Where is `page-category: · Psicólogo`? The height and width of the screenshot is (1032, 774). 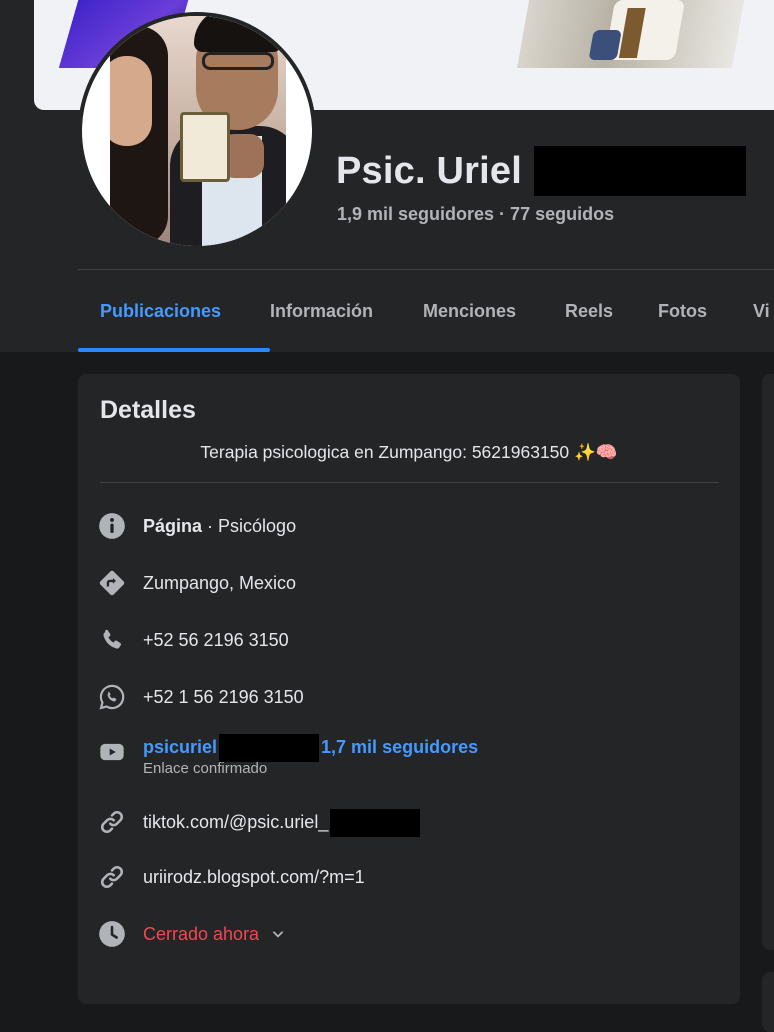
page-category: · Psicólogo is located at coordinates (249, 526).